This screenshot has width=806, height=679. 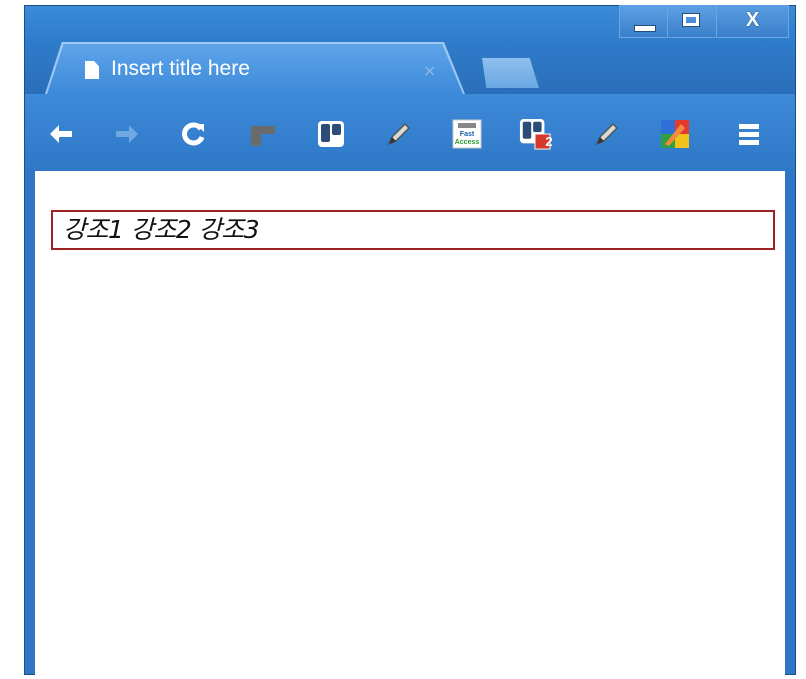 What do you see at coordinates (645, 28) in the screenshot?
I see `minimize-icon` at bounding box center [645, 28].